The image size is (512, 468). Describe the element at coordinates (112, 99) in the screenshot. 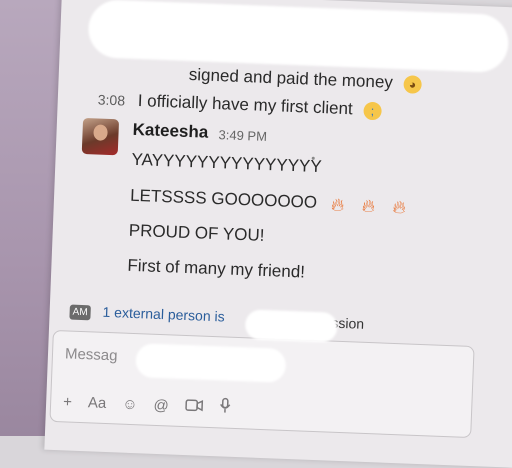

I see `message-time: 3:08` at that location.